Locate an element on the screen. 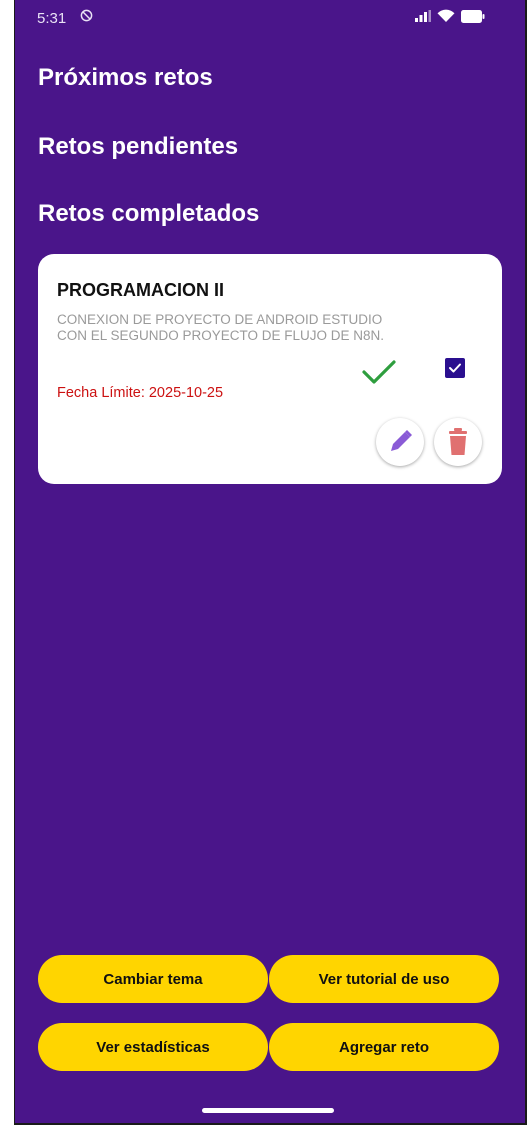 This screenshot has width=532, height=1128. status-icons is located at coordinates (450, 16).